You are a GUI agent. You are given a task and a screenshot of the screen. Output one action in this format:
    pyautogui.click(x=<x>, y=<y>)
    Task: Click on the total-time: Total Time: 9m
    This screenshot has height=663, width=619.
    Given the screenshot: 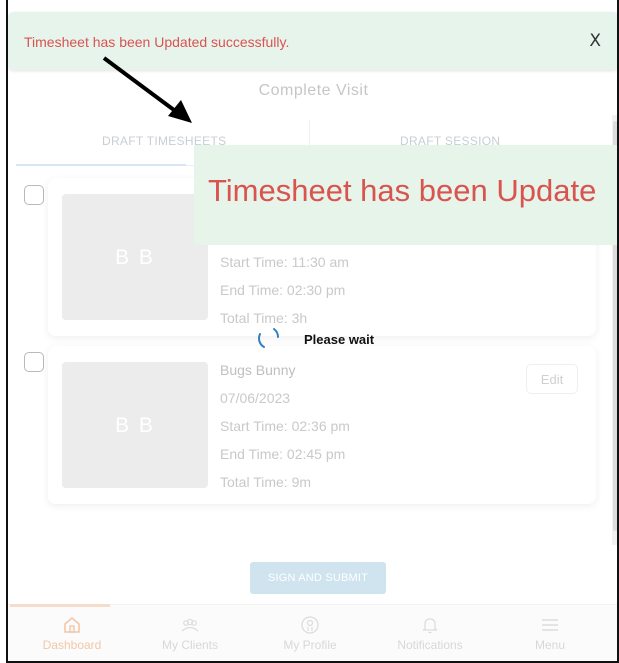 What is the action you would take?
    pyautogui.click(x=266, y=482)
    